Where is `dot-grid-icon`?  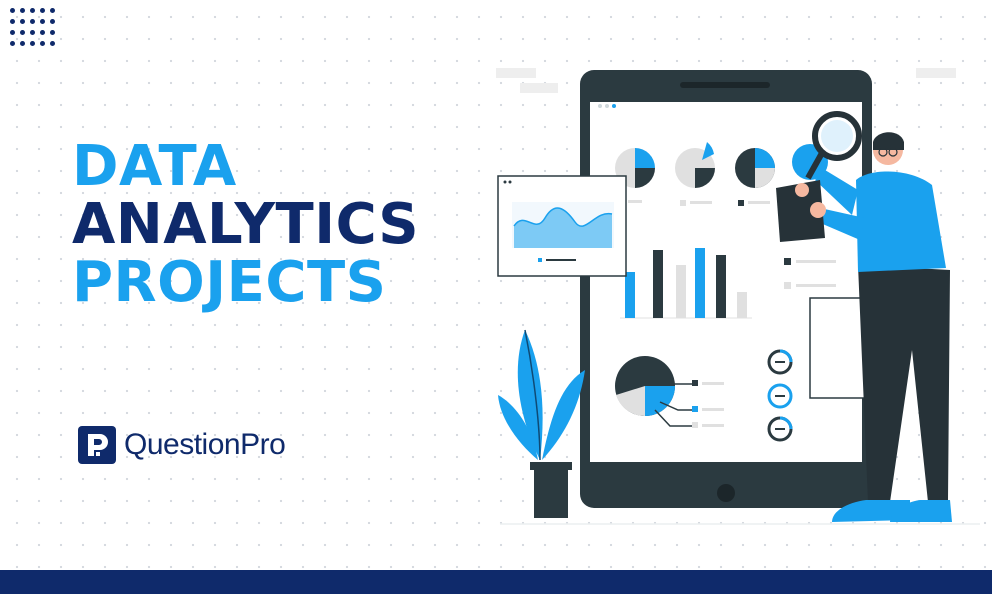 dot-grid-icon is located at coordinates (32, 28).